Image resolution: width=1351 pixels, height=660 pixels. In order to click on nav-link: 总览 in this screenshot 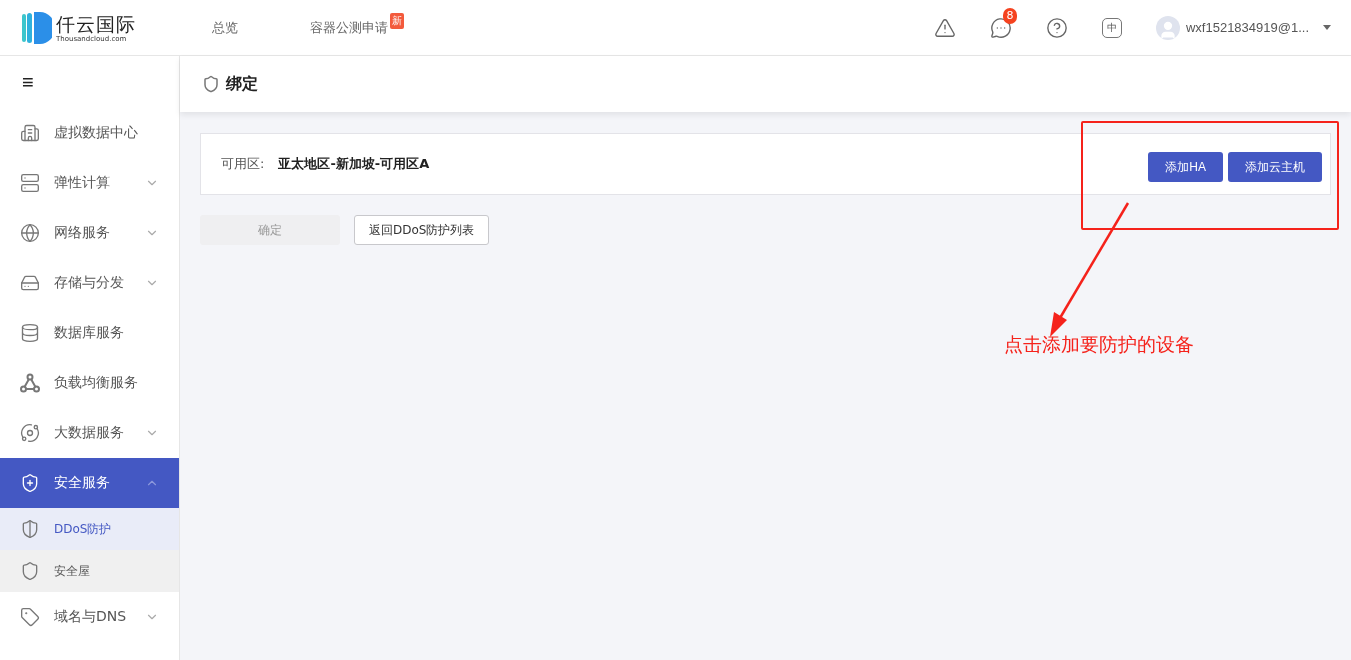, I will do `click(225, 27)`.